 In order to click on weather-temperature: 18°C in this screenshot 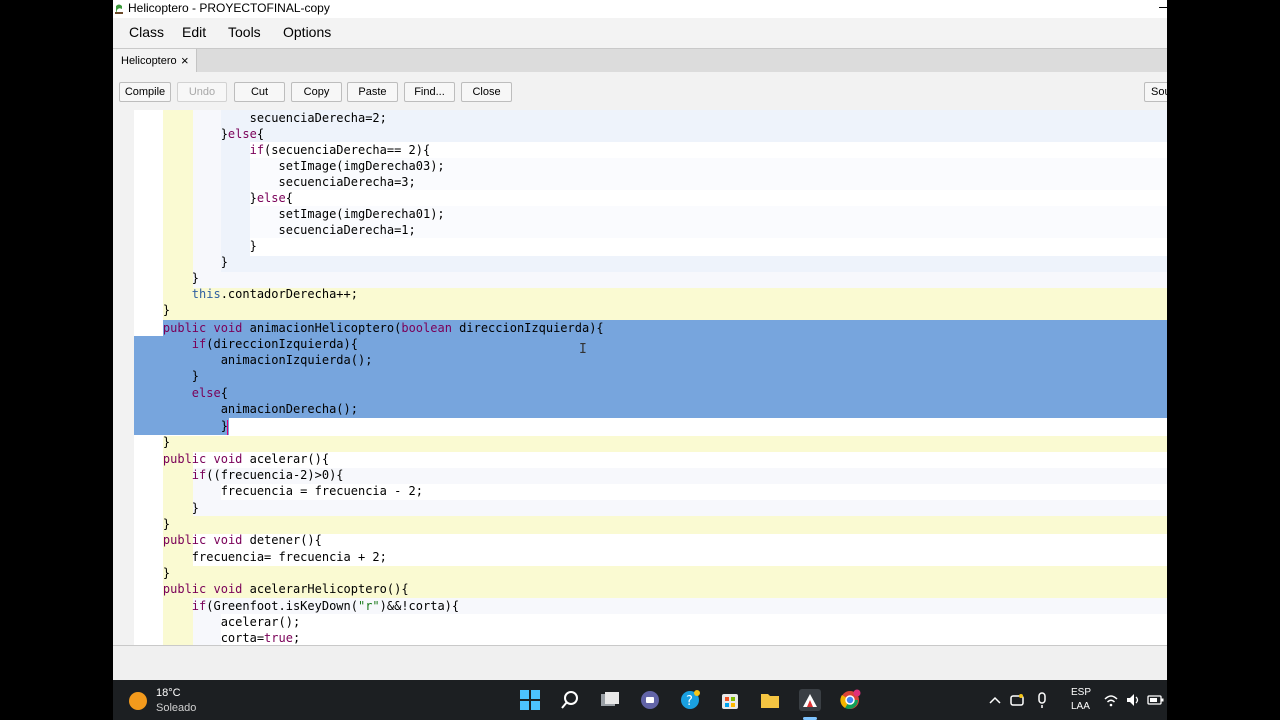, I will do `click(168, 693)`.